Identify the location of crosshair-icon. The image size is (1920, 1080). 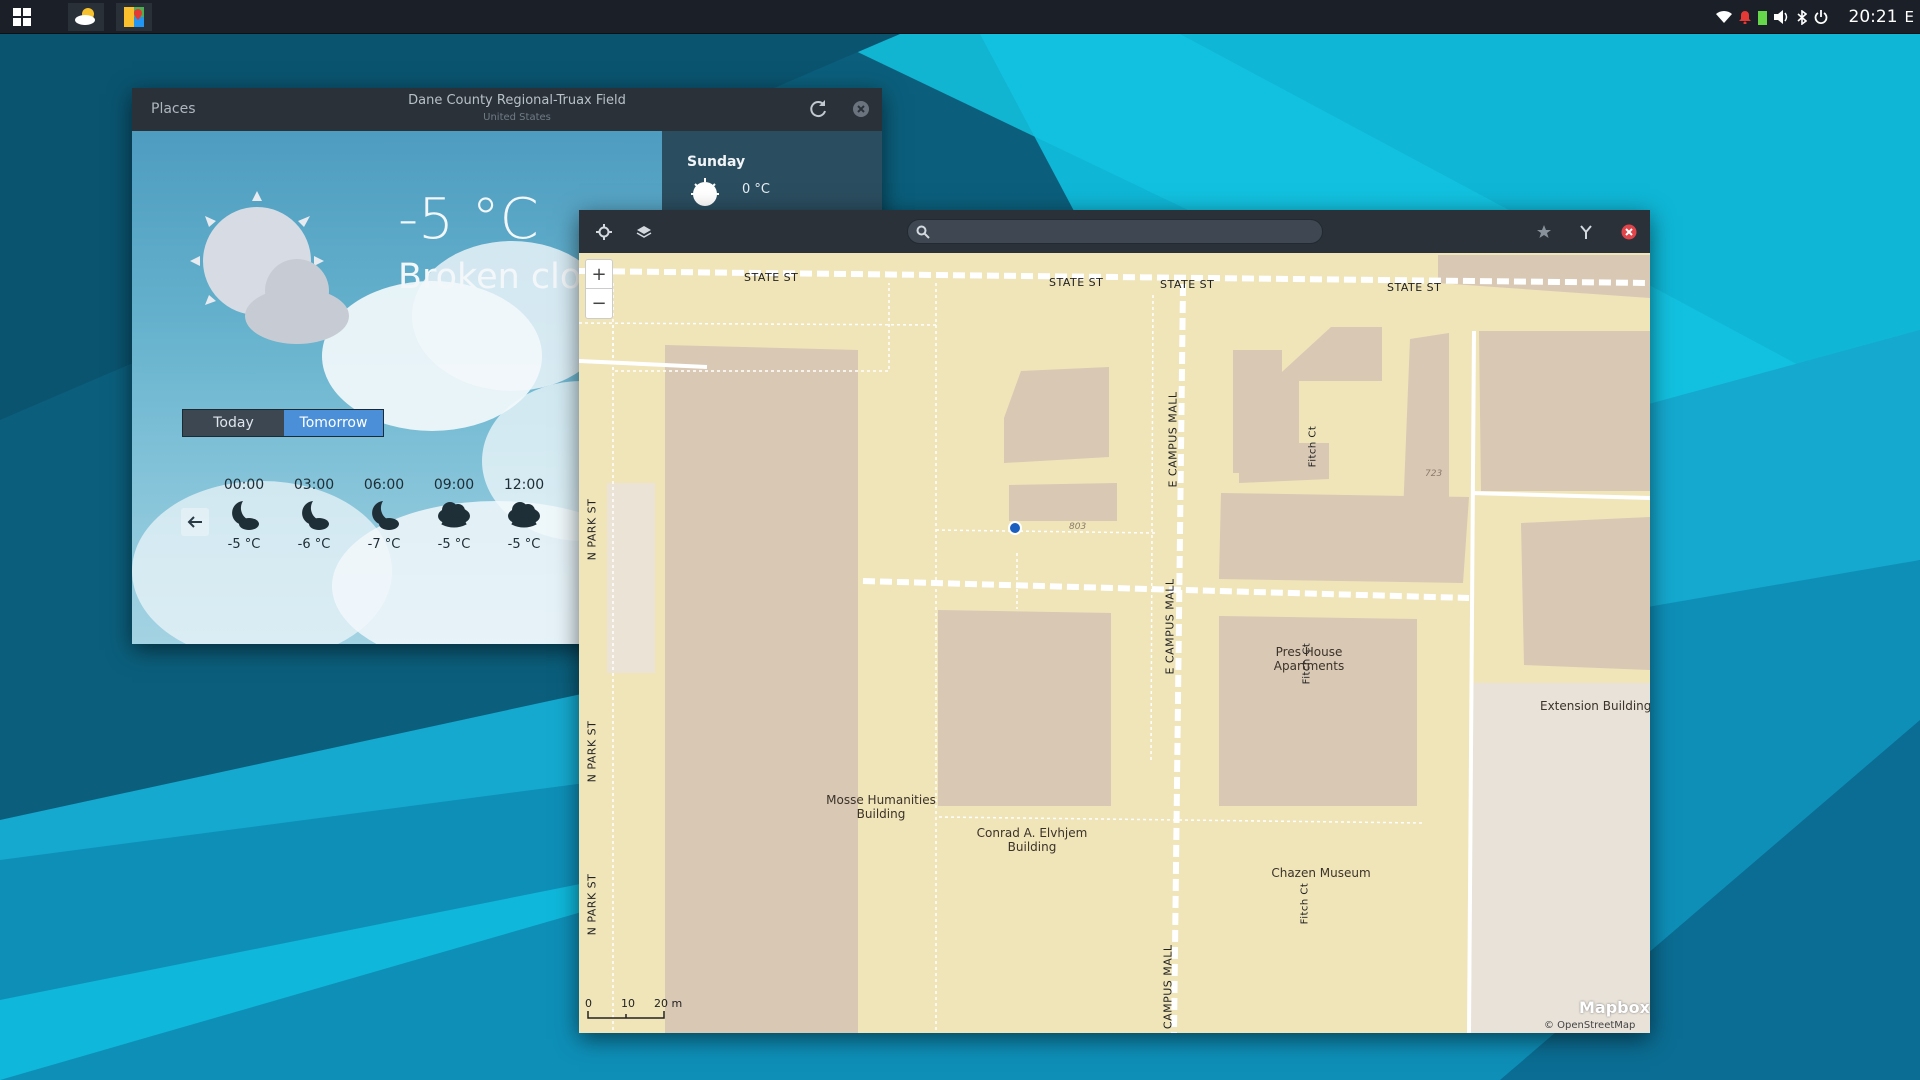
(604, 232).